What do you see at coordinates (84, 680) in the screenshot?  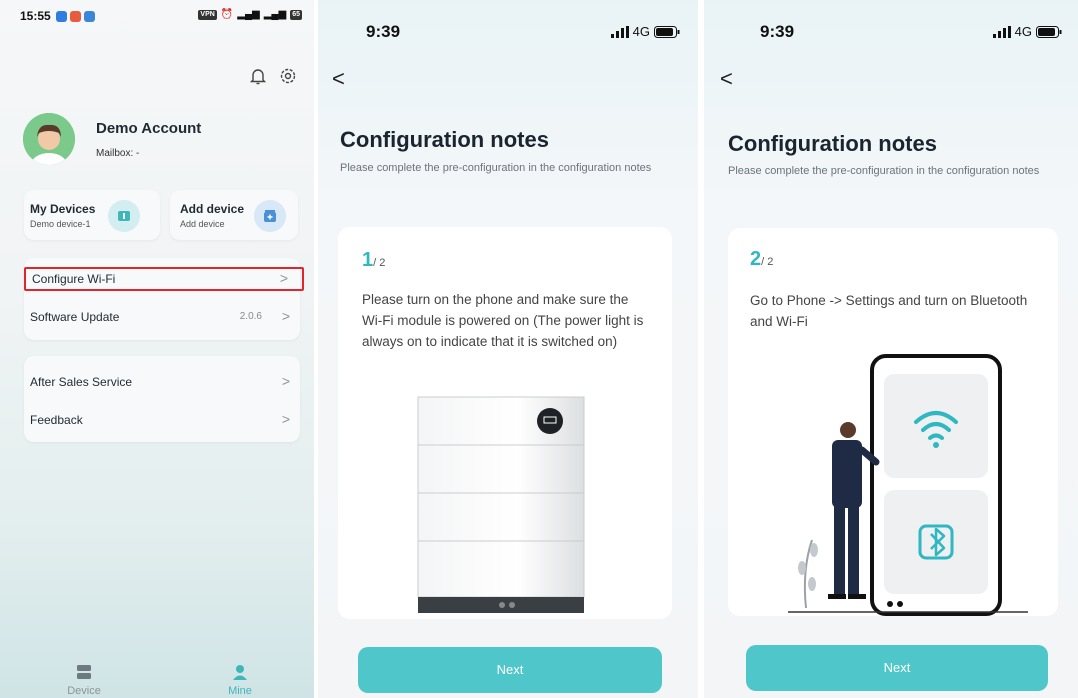 I see `tab-device: Device` at bounding box center [84, 680].